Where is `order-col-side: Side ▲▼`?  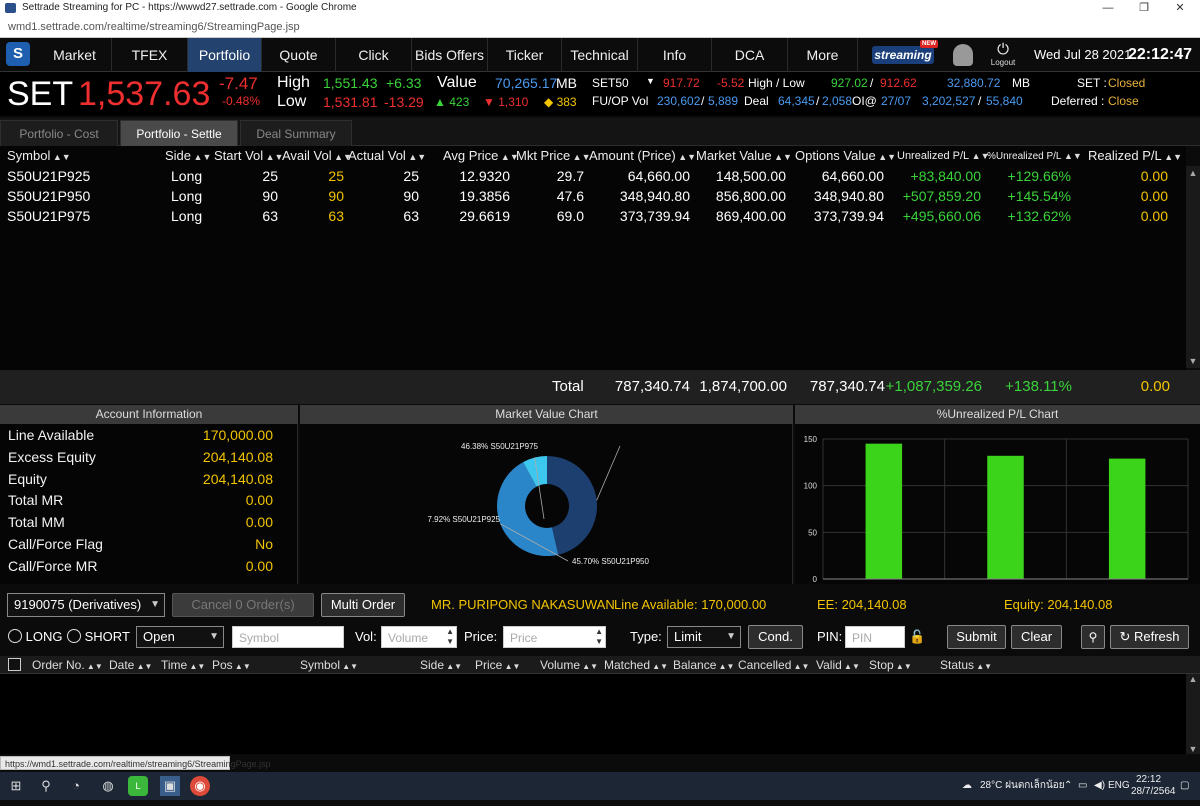 order-col-side: Side ▲▼ is located at coordinates (441, 665).